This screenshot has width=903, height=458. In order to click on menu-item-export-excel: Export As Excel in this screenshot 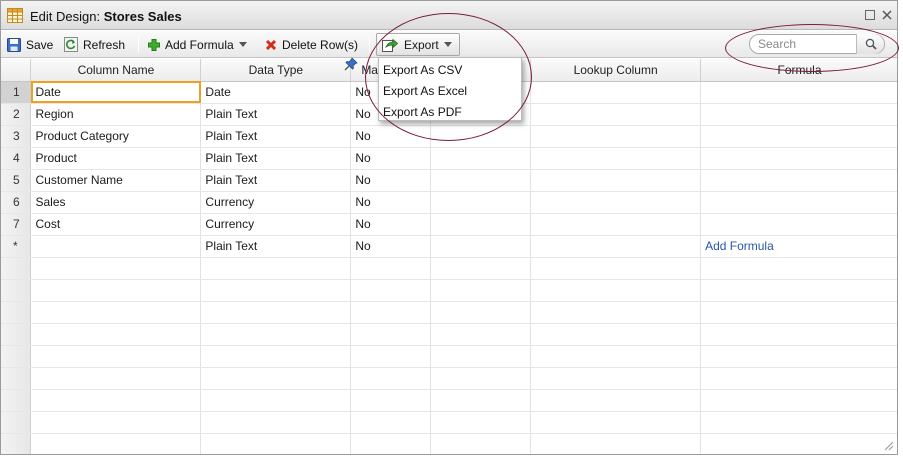, I will do `click(450, 91)`.